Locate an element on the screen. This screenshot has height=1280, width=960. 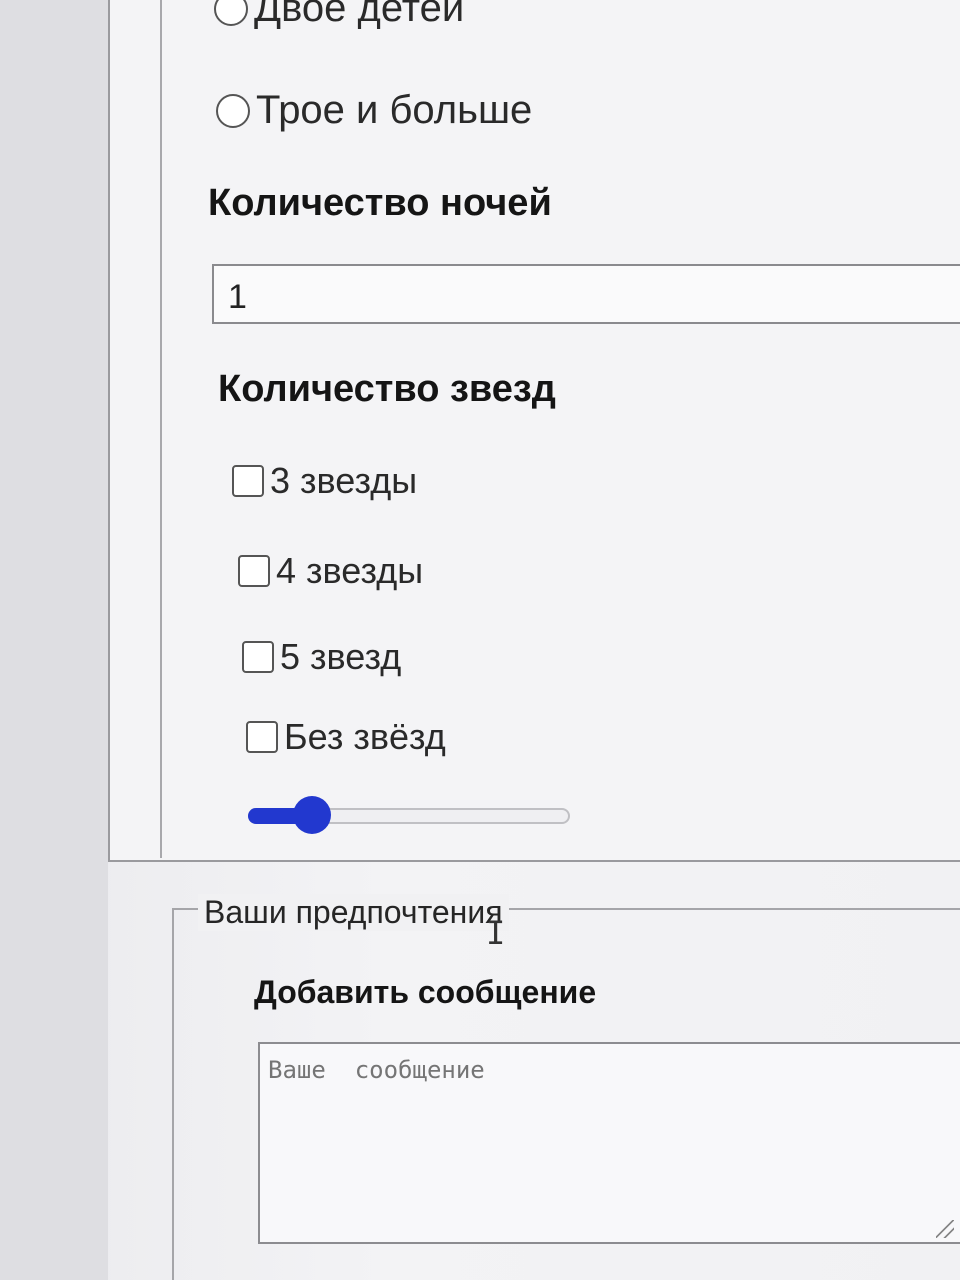
checkbox-label: 4 звезды is located at coordinates (350, 570).